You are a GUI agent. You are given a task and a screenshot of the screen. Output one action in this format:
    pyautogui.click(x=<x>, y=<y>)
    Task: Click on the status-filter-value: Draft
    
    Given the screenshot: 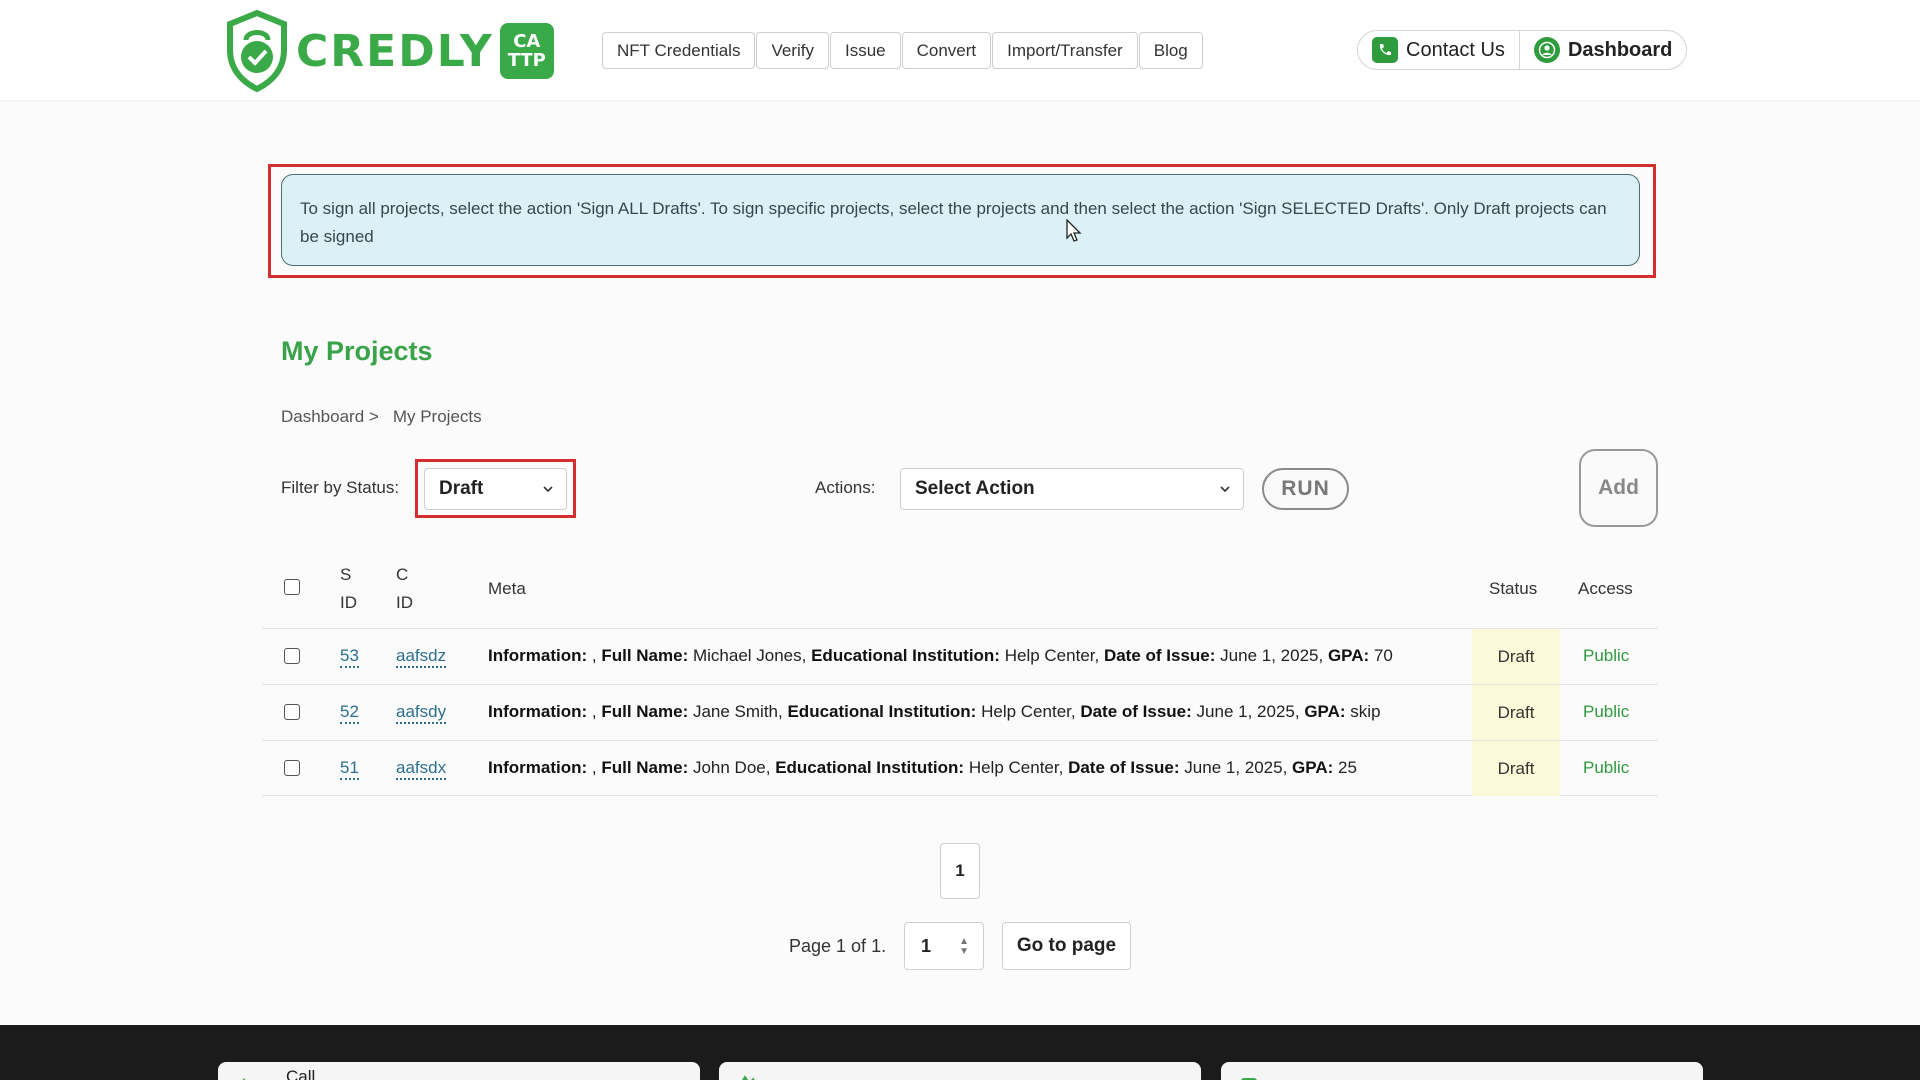 What is the action you would take?
    pyautogui.click(x=461, y=488)
    